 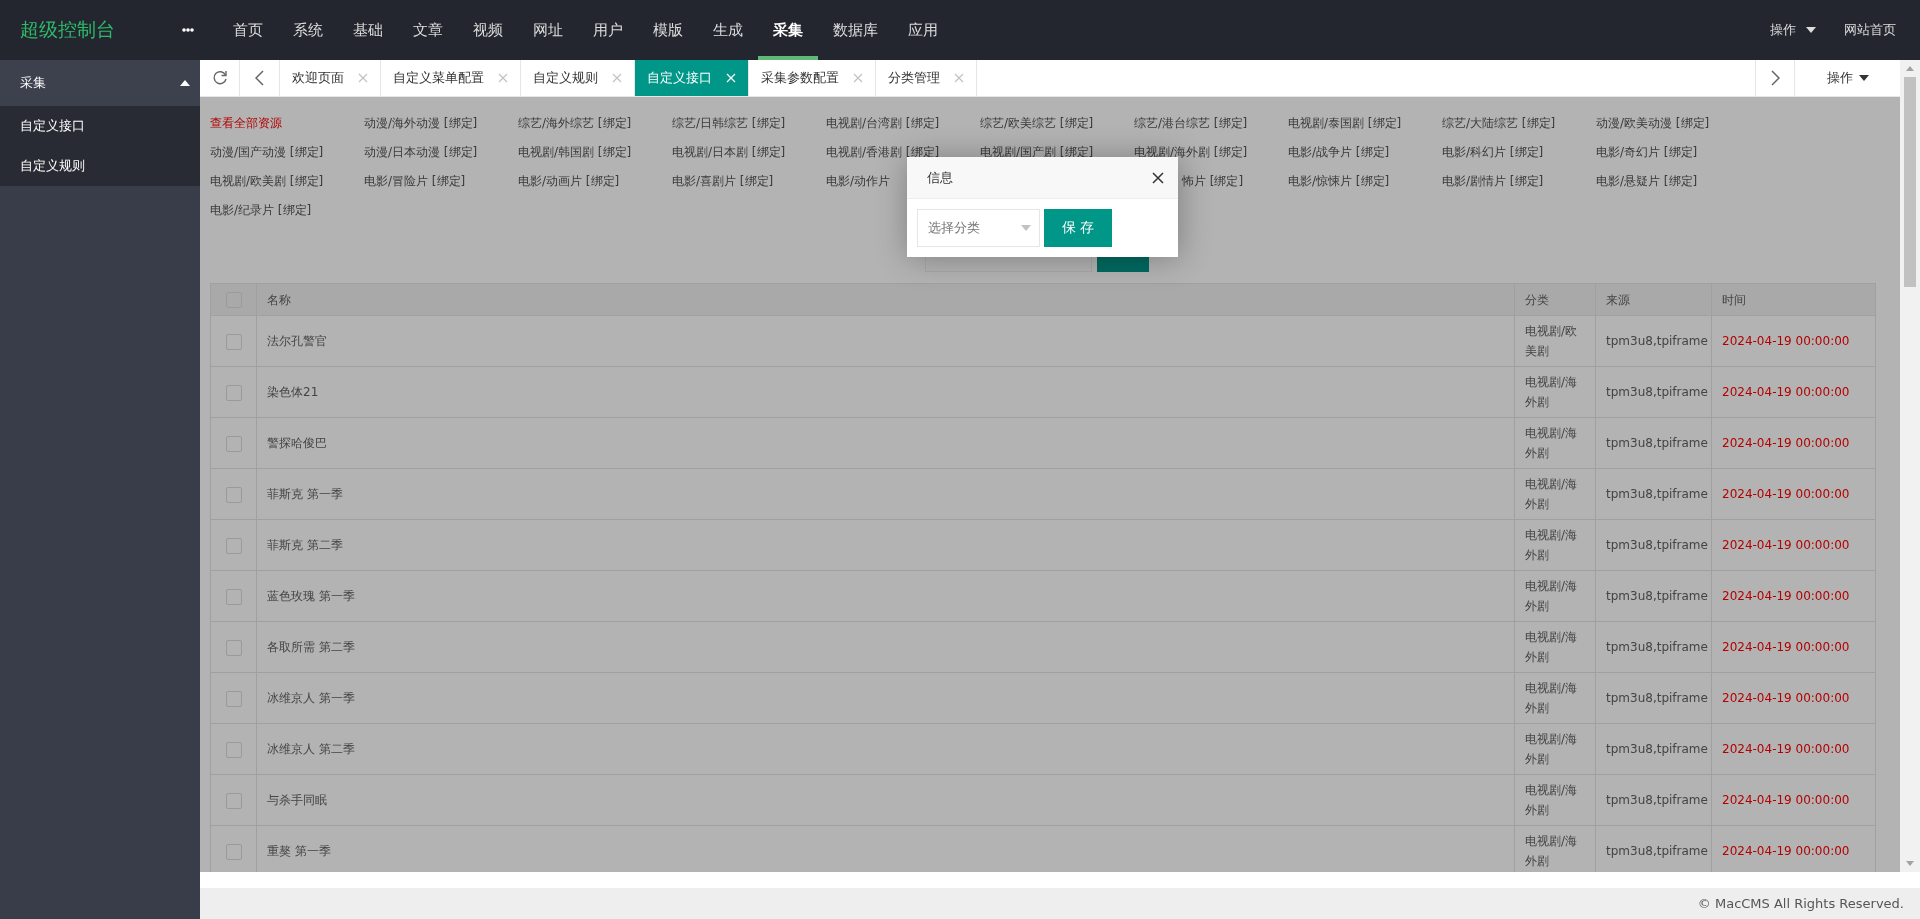 What do you see at coordinates (883, 152) in the screenshot?
I see `category-link: 电视剧/香港剧 [绑定]` at bounding box center [883, 152].